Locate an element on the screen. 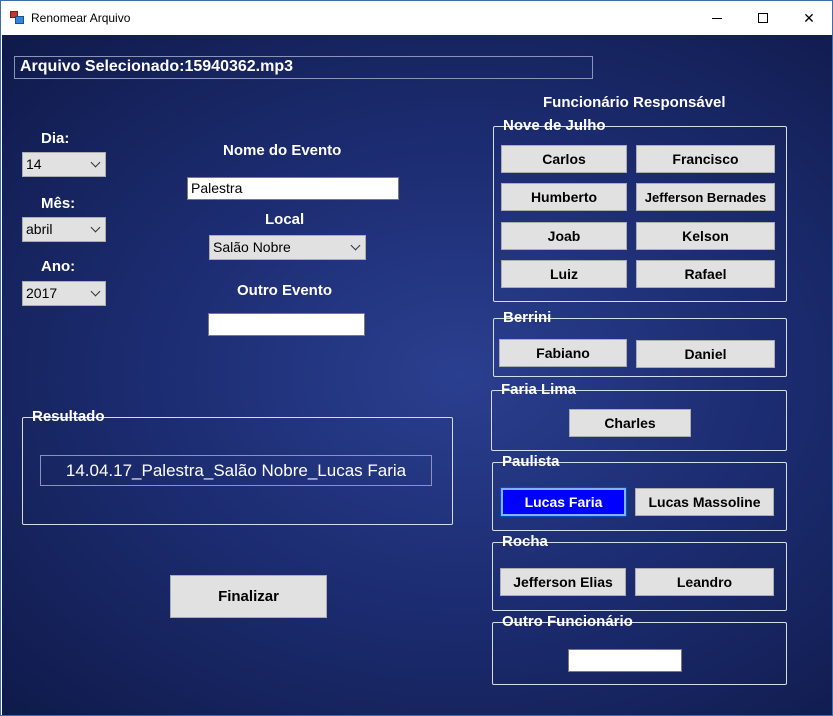 This screenshot has width=833, height=716. group-title: Nove de Julho is located at coordinates (554, 125).